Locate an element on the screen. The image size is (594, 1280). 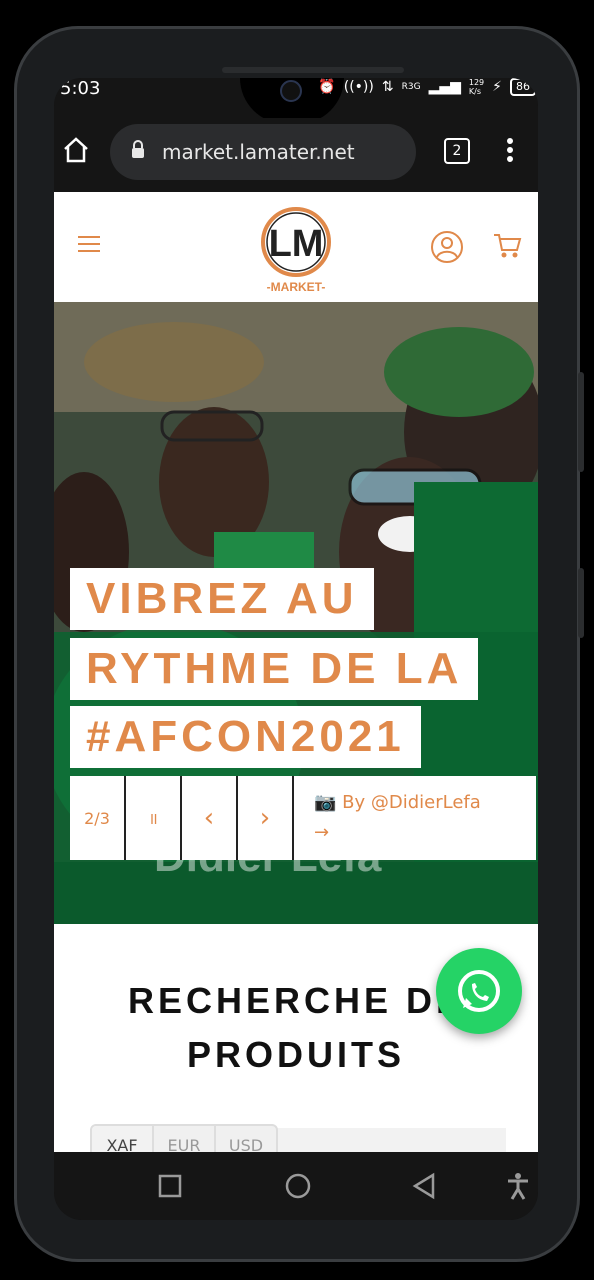
accessibility-icon is located at coordinates (518, 1186).